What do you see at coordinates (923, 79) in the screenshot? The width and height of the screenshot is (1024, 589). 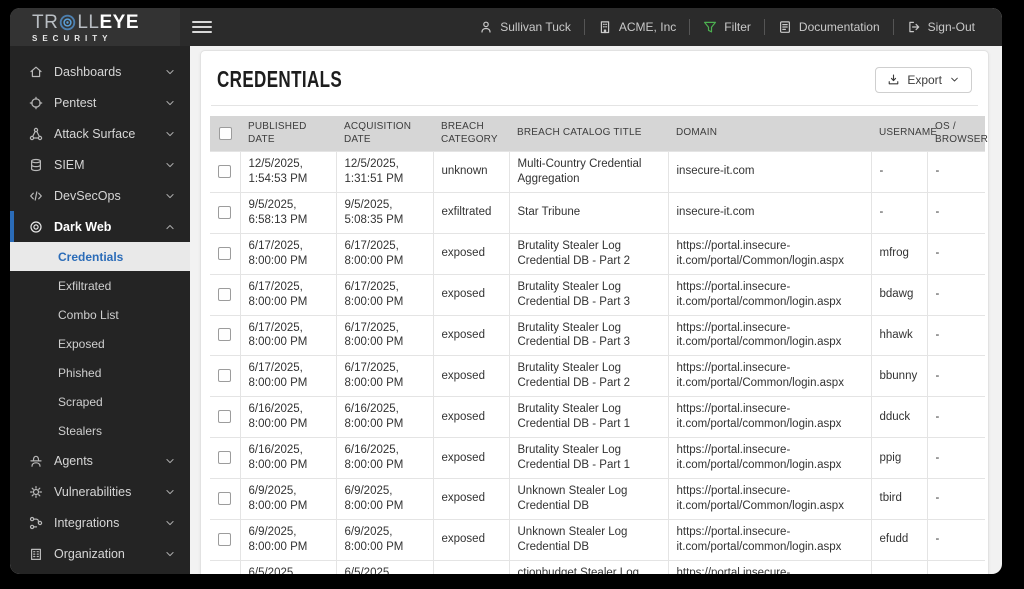 I see `export-button: Export` at bounding box center [923, 79].